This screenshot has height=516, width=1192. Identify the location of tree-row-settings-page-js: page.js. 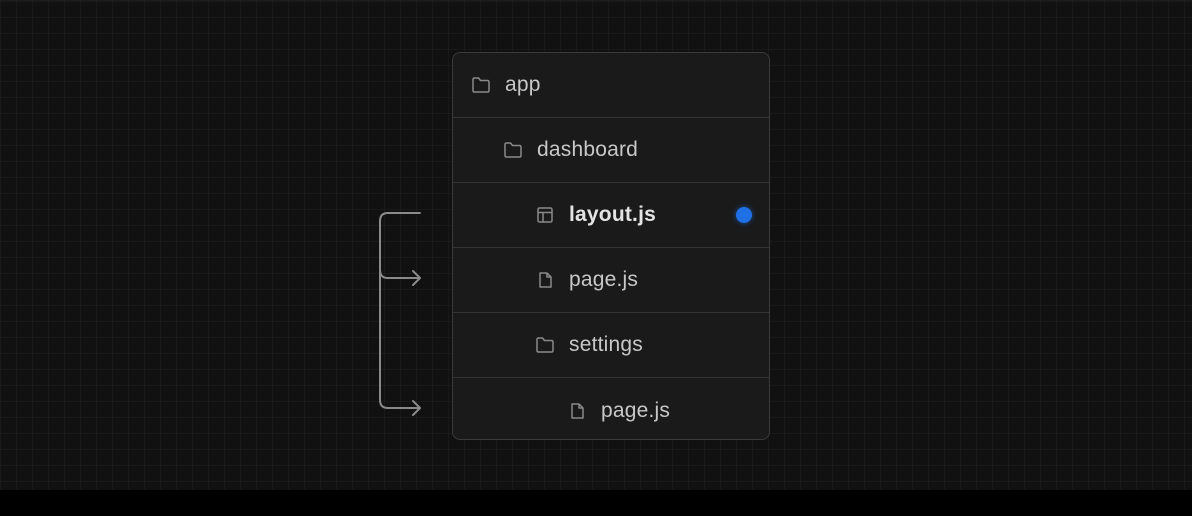
(611, 408).